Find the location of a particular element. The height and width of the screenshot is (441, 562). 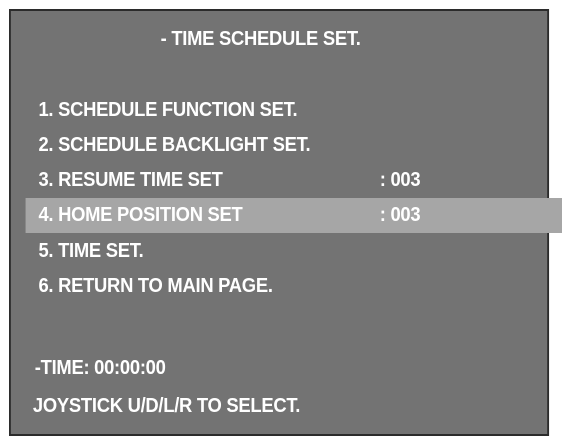

menu-item-label: 2. SCHEDULE BACKLIGHT SET. is located at coordinates (174, 145).